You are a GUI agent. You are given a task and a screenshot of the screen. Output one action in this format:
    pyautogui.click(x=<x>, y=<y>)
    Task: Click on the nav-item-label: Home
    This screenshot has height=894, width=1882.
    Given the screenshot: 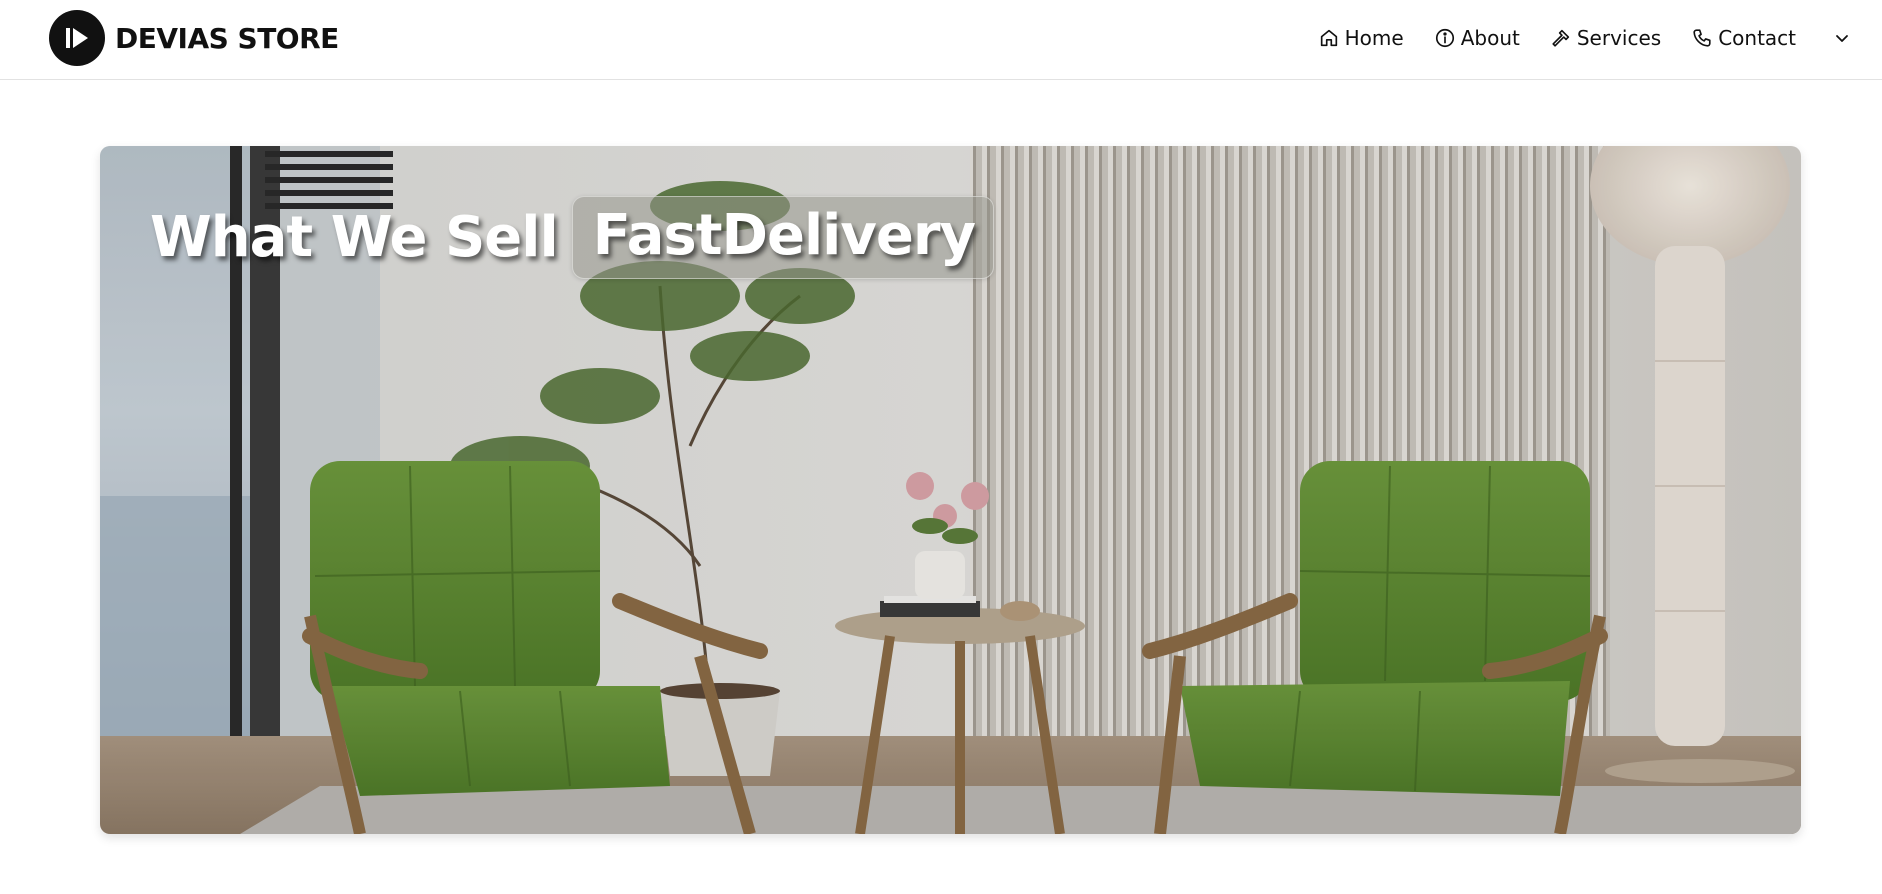 What is the action you would take?
    pyautogui.click(x=1374, y=38)
    